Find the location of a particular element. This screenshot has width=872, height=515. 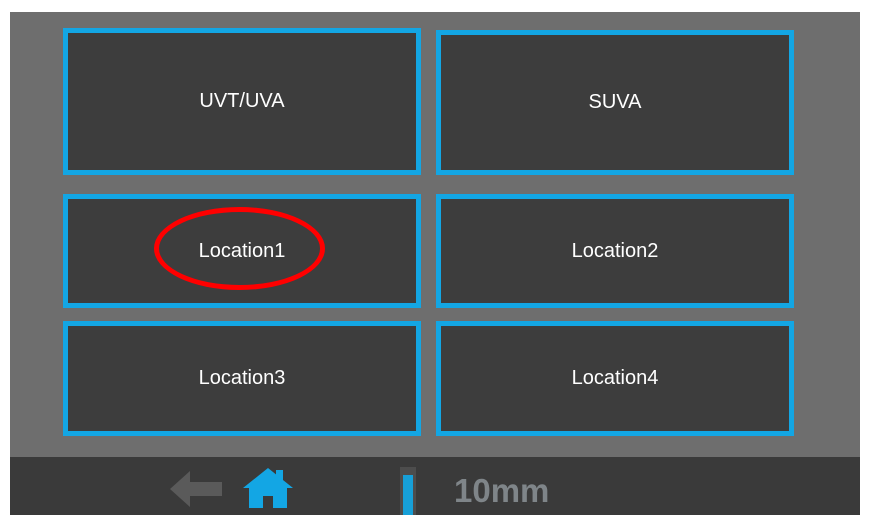

uvt-uva-button-label: UVT/UVA is located at coordinates (242, 101).